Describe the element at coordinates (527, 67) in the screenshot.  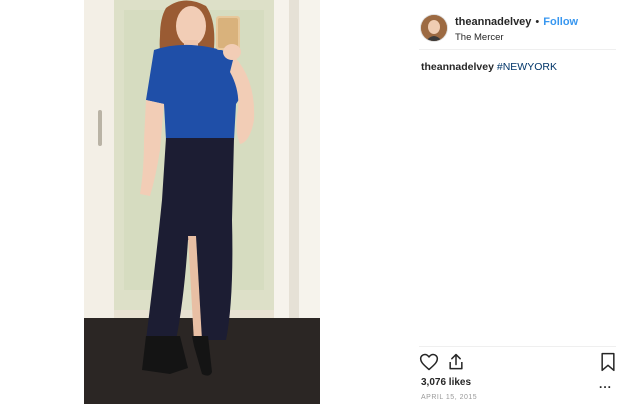
I see `caption-hashtag: #NEWYORK` at that location.